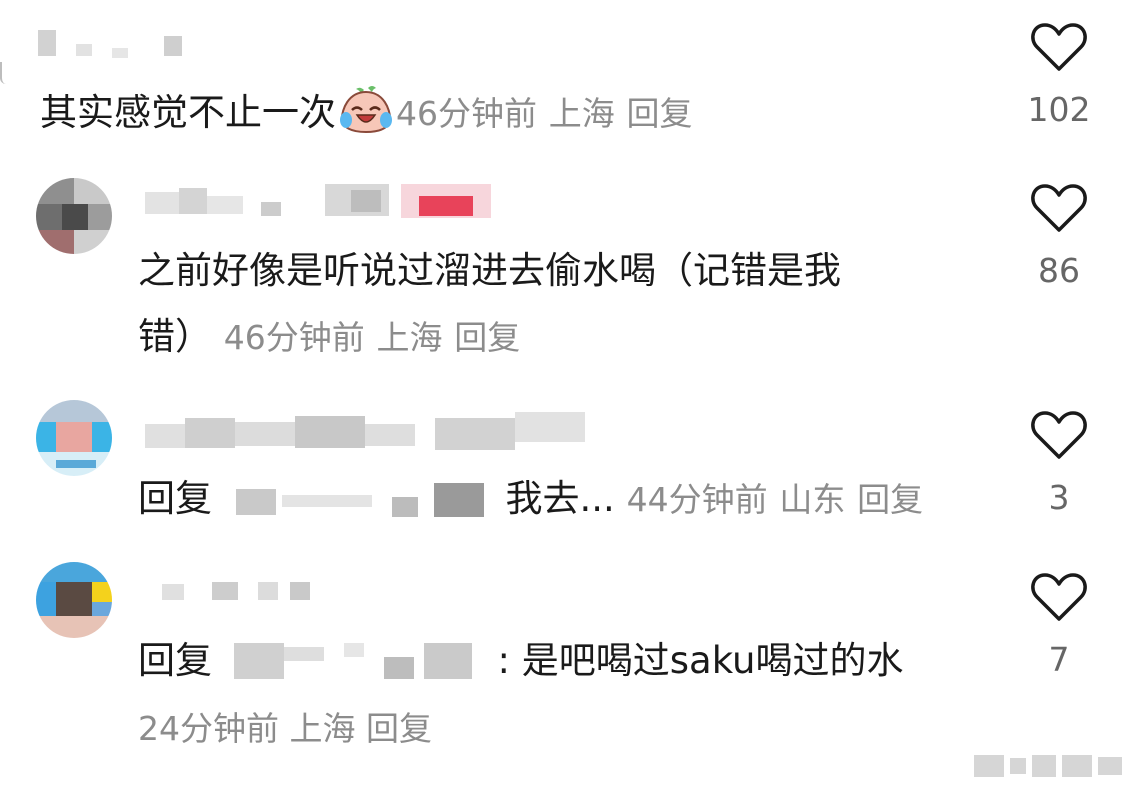 This screenshot has height=787, width=1138. I want to click on comment-body-end: 错）, so click(175, 336).